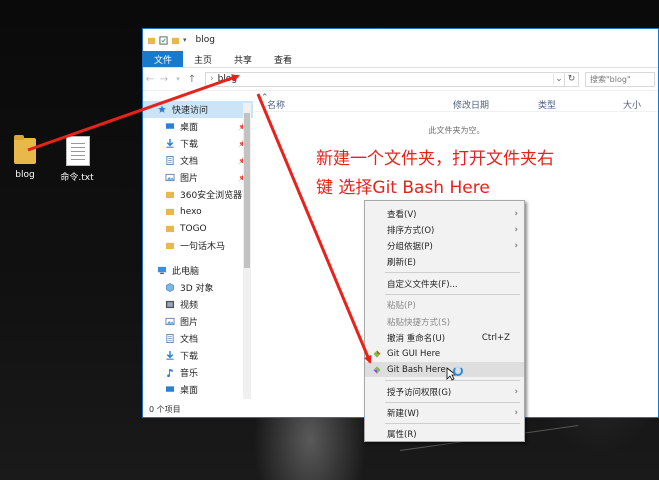  Describe the element at coordinates (401, 305) in the screenshot. I see `menu-item-label: 粘贴(P)` at that location.